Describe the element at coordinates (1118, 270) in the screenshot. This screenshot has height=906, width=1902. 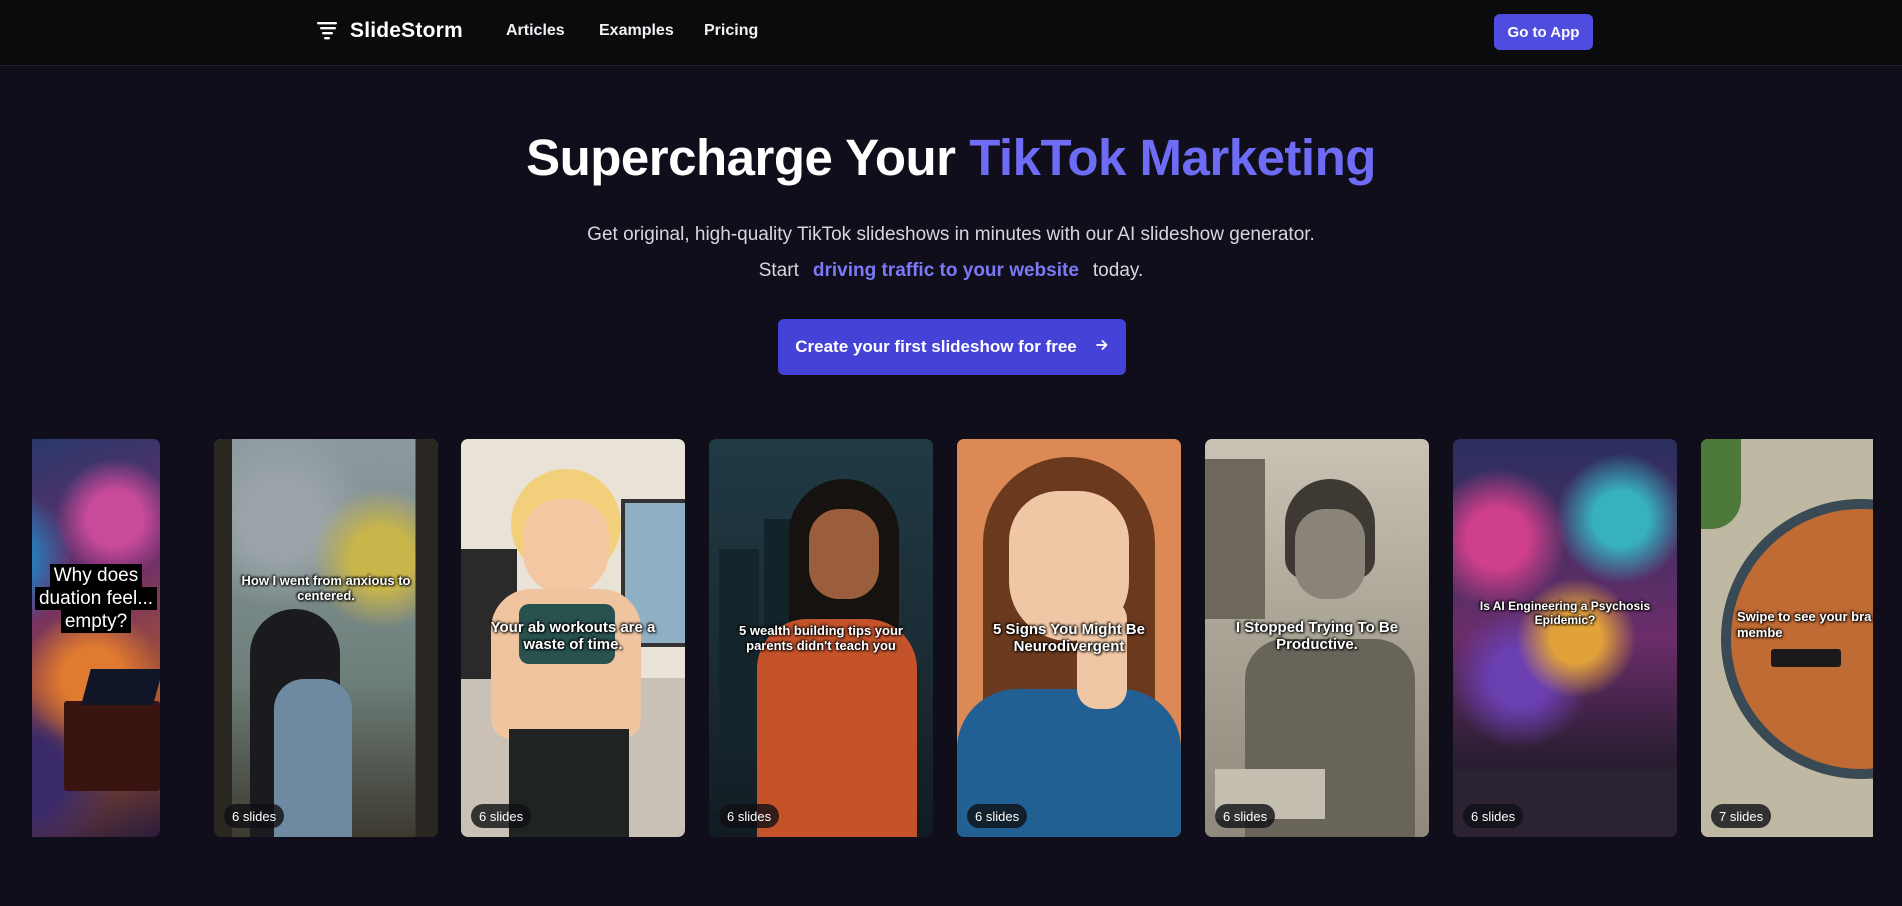
I see `subtitle-end: today.` at that location.